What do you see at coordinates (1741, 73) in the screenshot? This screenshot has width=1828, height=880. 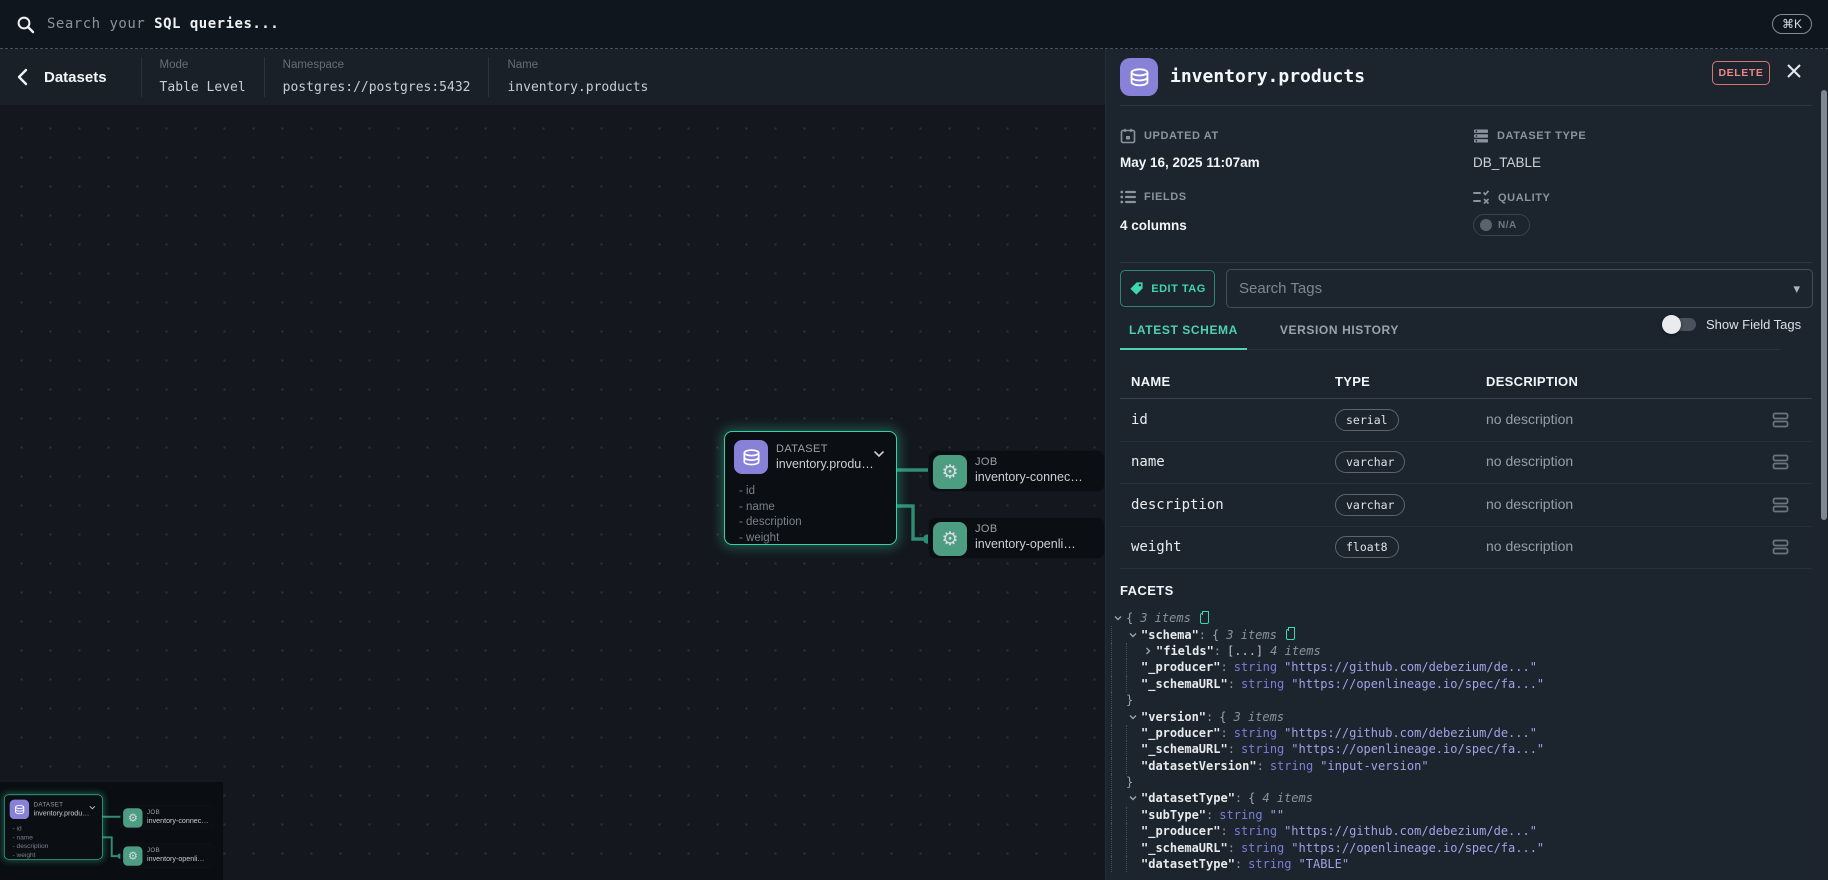 I see `delete-button: DELETE` at bounding box center [1741, 73].